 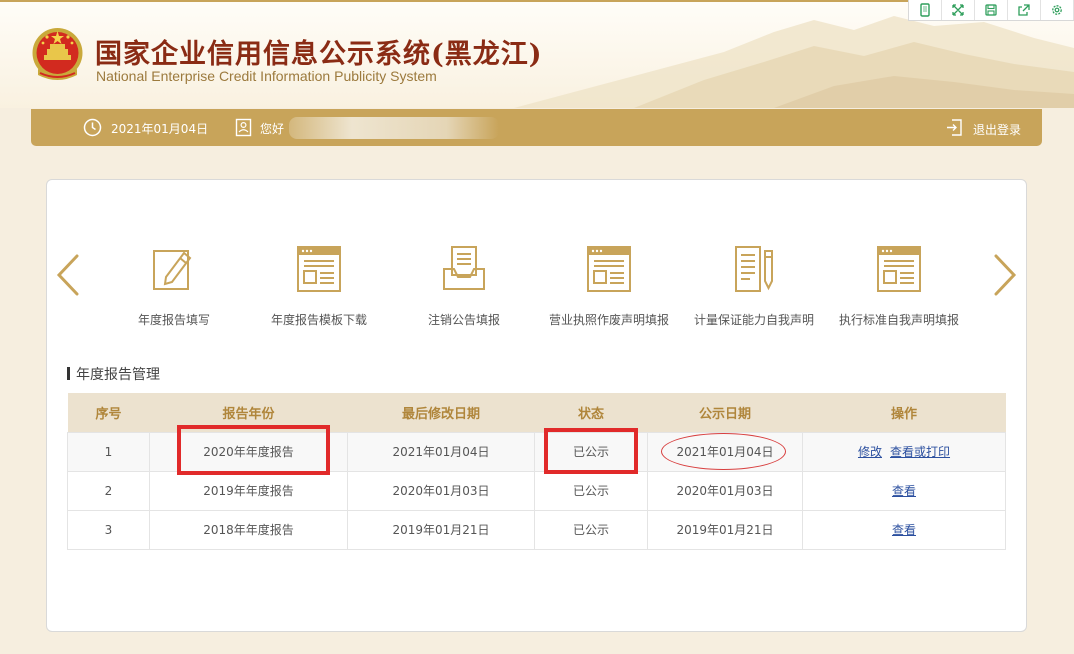 What do you see at coordinates (108, 490) in the screenshot?
I see `cell-no: 2` at bounding box center [108, 490].